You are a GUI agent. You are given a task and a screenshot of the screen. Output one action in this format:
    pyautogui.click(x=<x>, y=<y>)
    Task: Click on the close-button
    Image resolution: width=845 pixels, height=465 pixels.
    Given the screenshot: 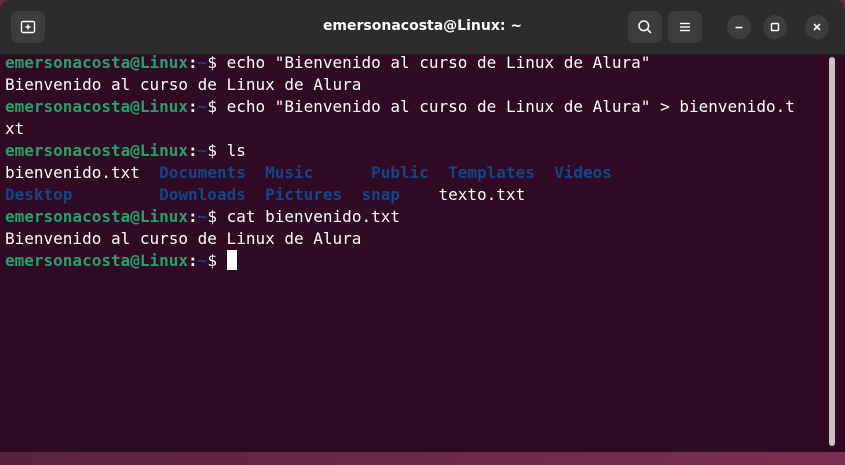 What is the action you would take?
    pyautogui.click(x=817, y=27)
    